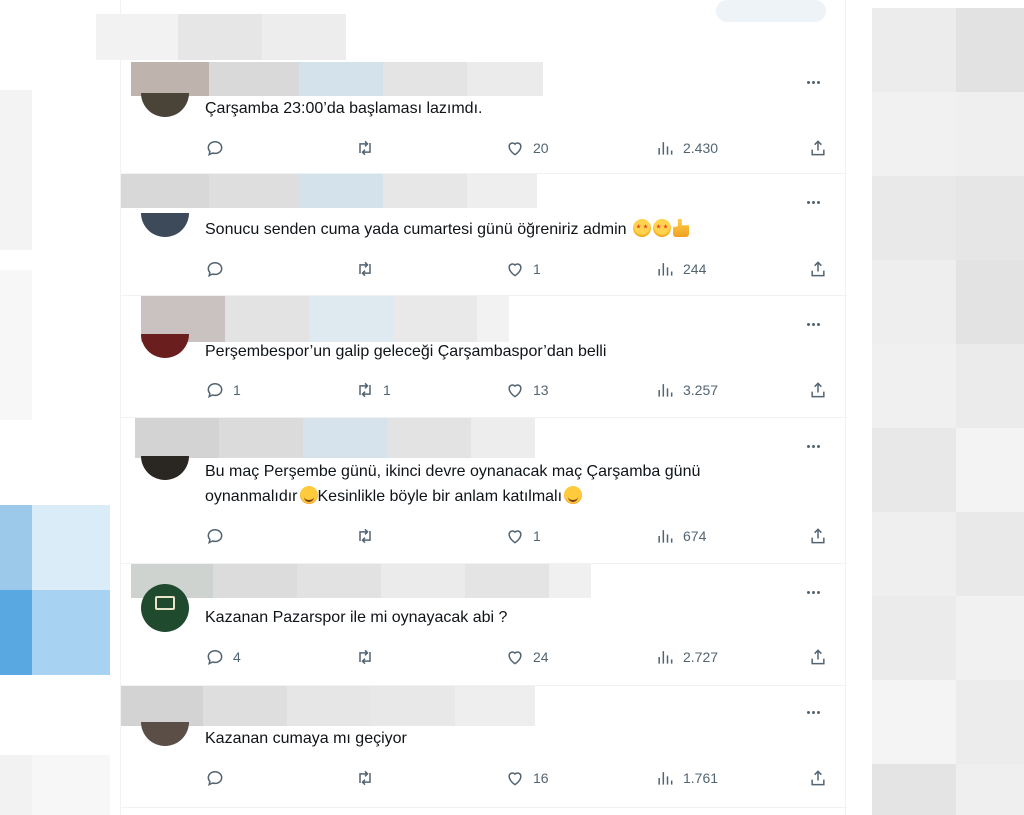  I want to click on like-button: 20, so click(527, 148).